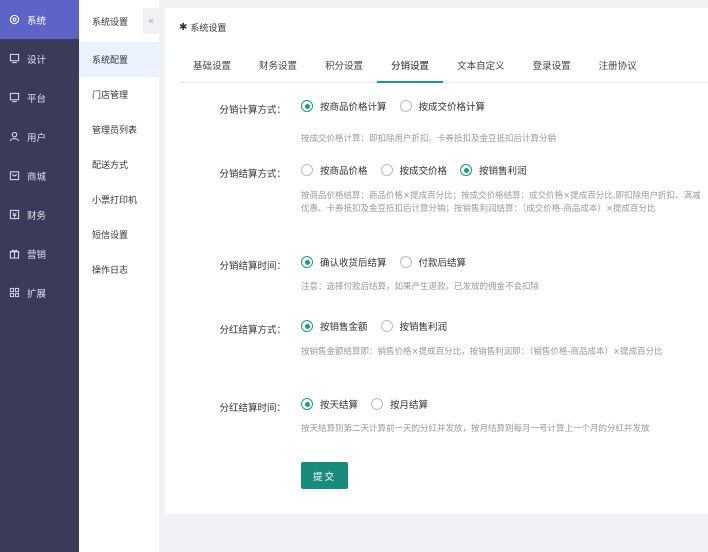 The height and width of the screenshot is (552, 708). What do you see at coordinates (37, 138) in the screenshot?
I see `nav-item-label: 用户` at bounding box center [37, 138].